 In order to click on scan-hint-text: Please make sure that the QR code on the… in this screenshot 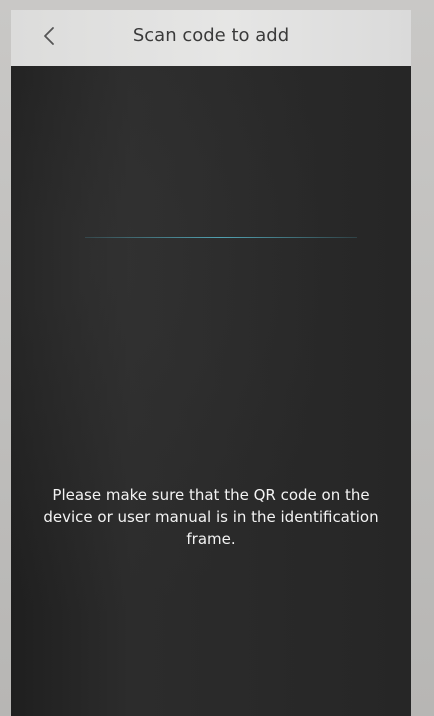, I will do `click(211, 517)`.